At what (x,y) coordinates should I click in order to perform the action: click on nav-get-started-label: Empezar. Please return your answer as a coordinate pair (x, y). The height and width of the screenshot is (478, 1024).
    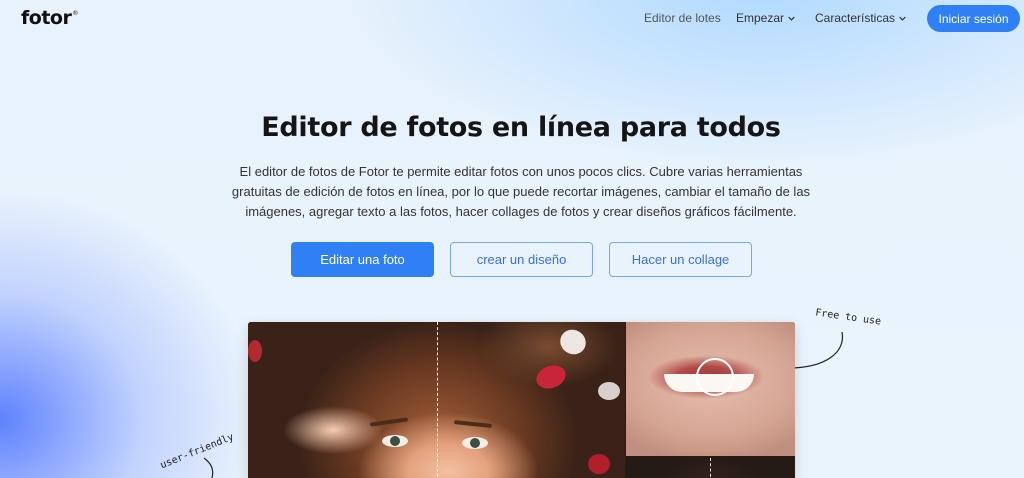
    Looking at the image, I should click on (760, 18).